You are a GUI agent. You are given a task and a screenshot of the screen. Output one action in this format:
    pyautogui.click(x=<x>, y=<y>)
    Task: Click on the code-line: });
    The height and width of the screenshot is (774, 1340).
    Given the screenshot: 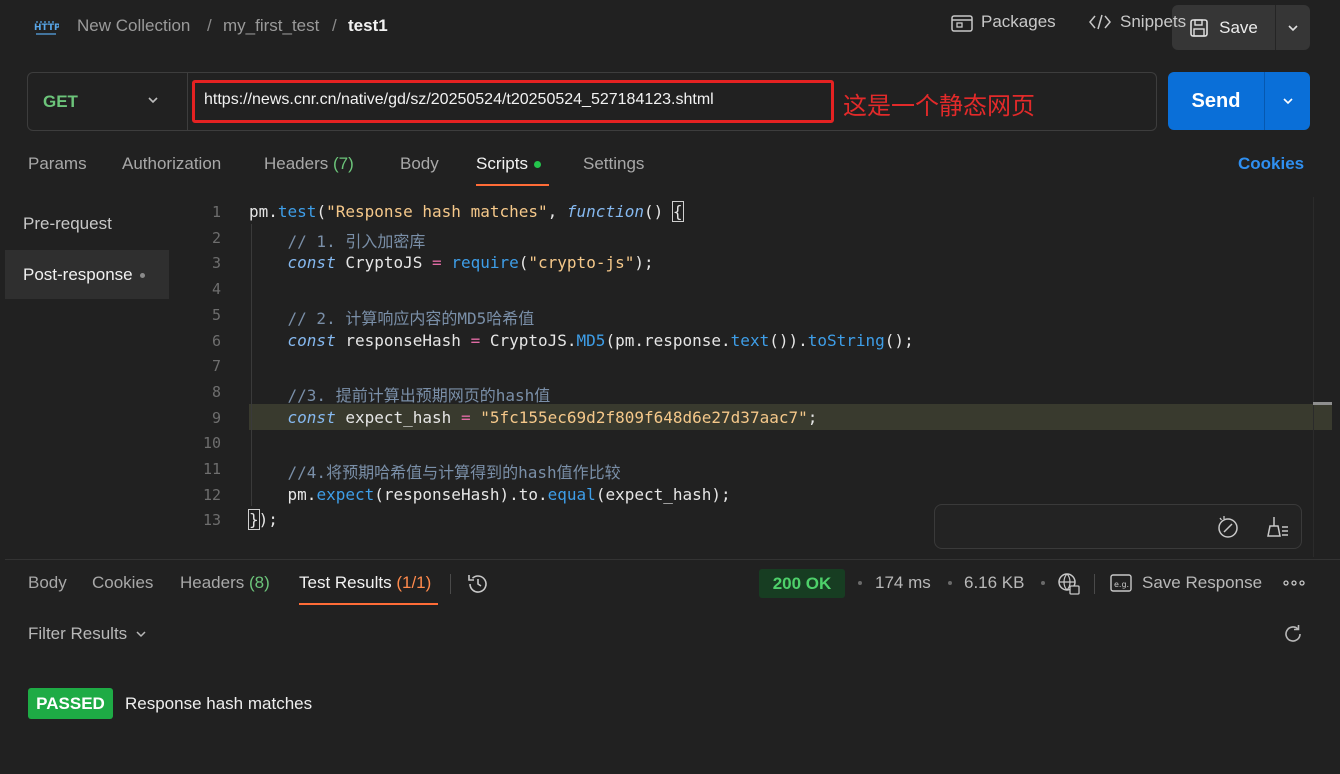 What is the action you would take?
    pyautogui.click(x=263, y=520)
    